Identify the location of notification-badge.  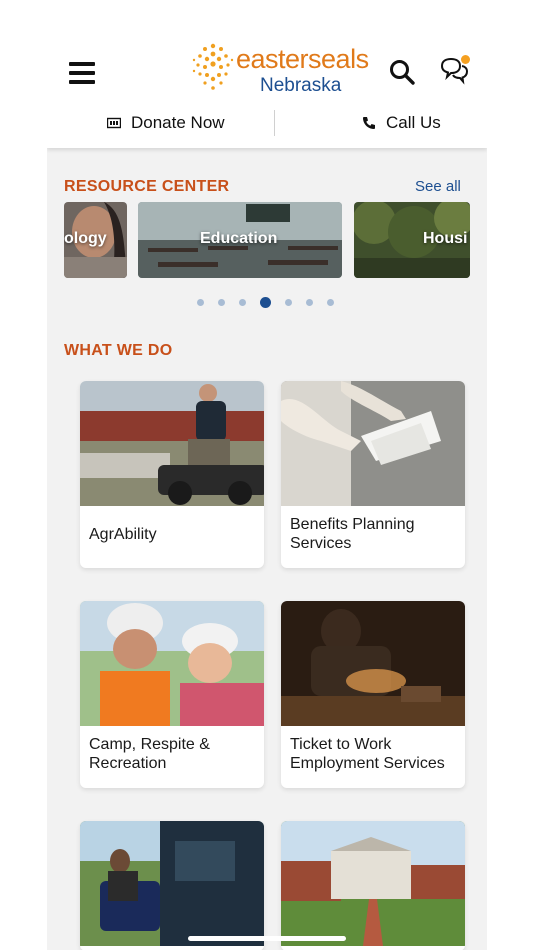
(465, 59).